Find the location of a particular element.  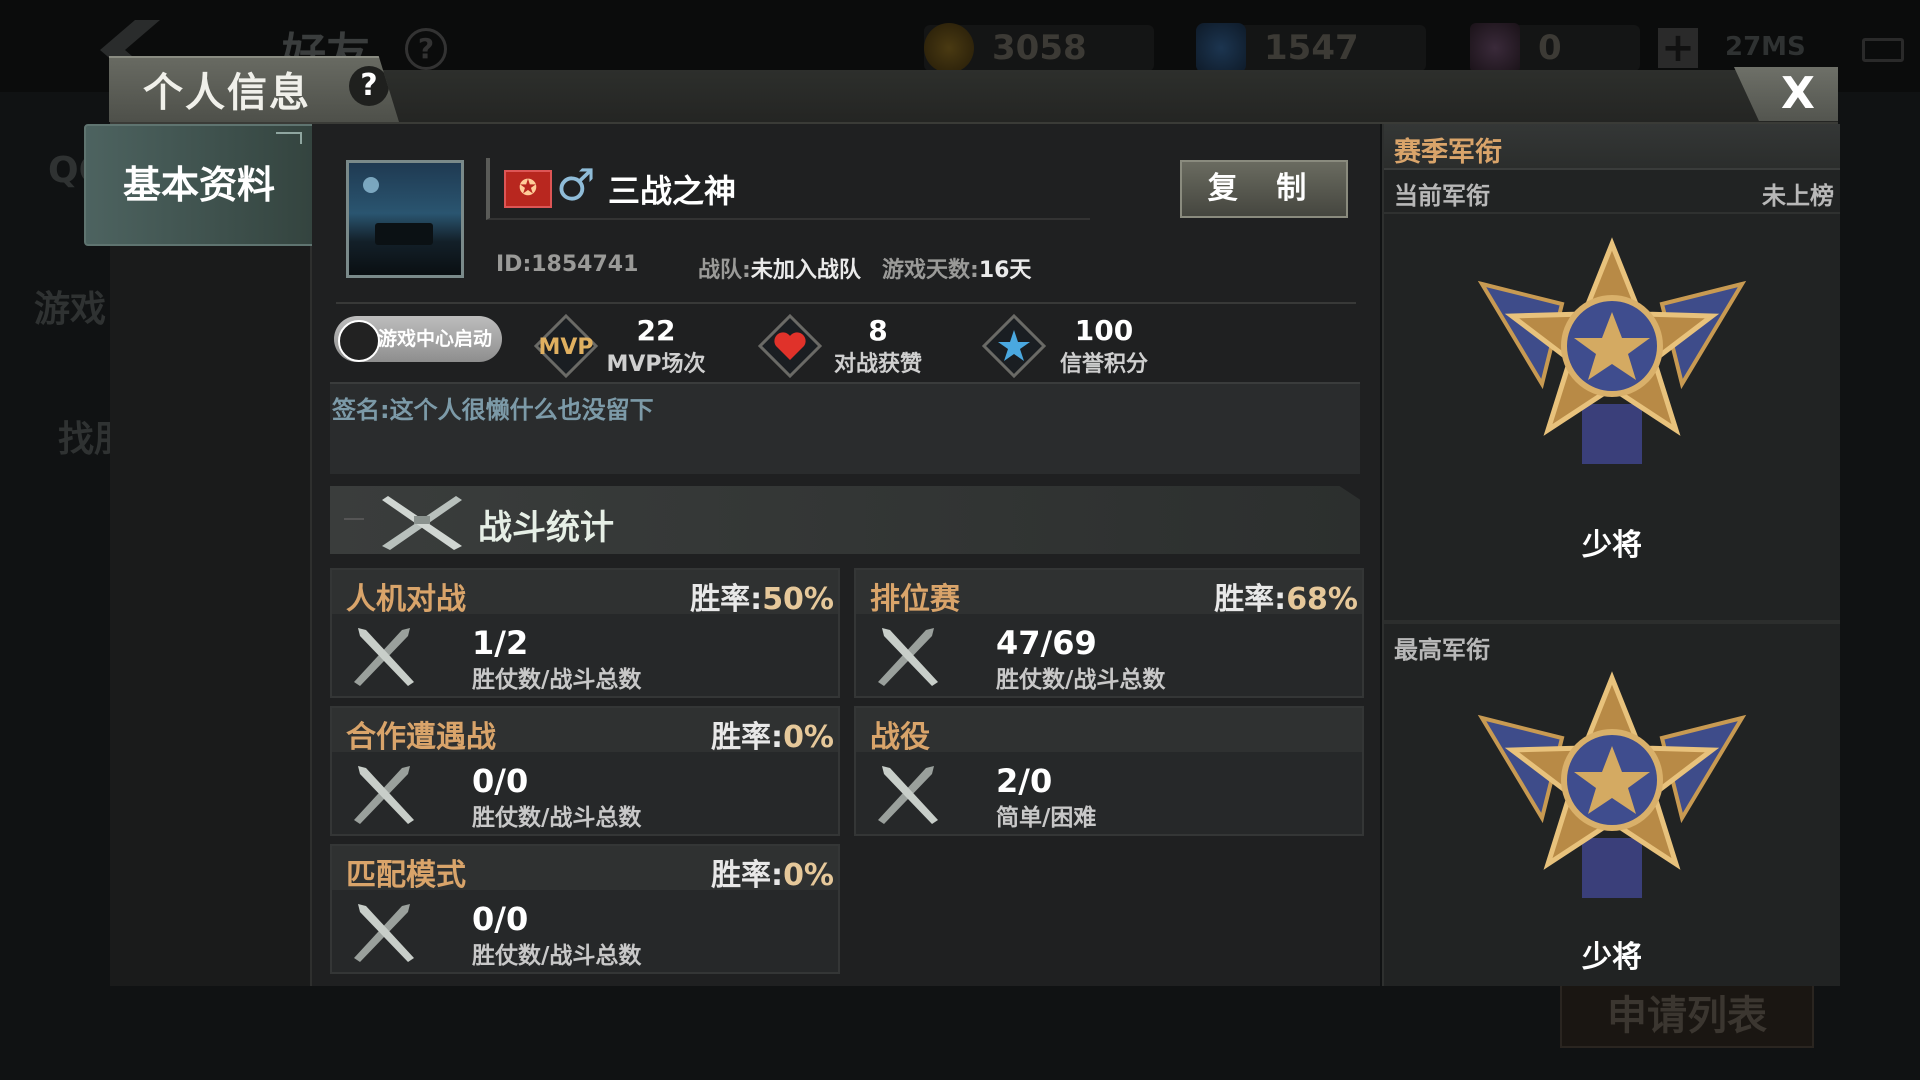

corner-decoration-icon is located at coordinates (289, 138).